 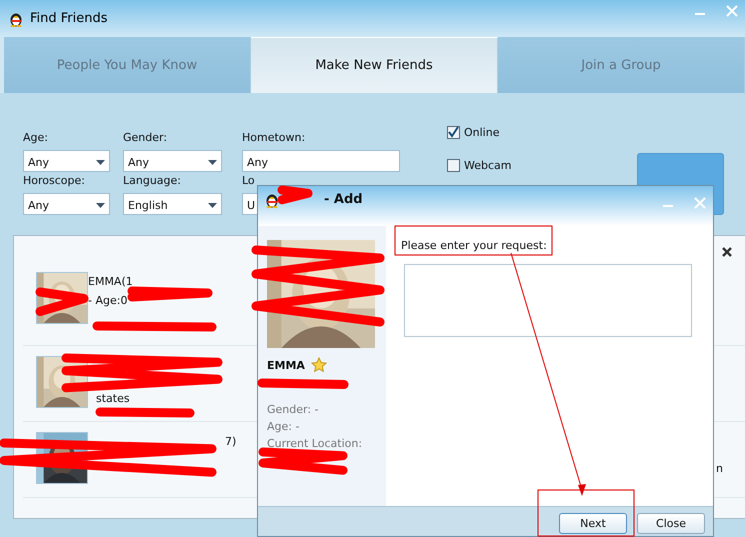 What do you see at coordinates (145, 137) in the screenshot?
I see `field-label: Gender:` at bounding box center [145, 137].